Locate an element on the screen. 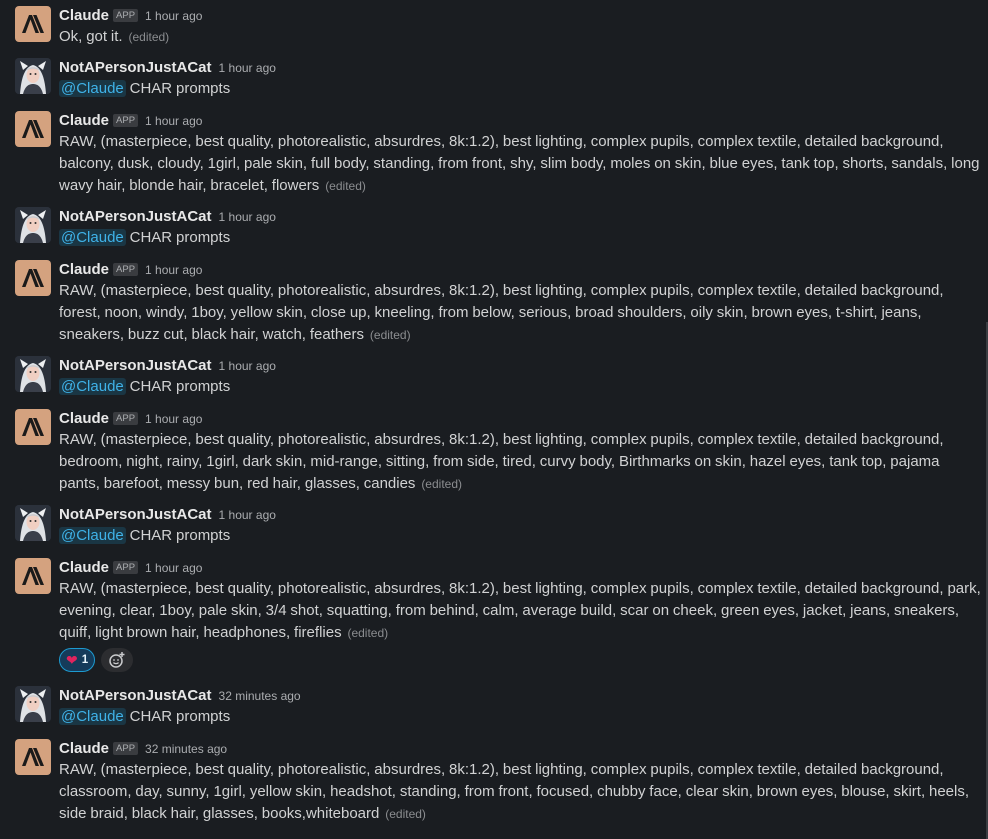  heart-icon: ❤ is located at coordinates (72, 659).